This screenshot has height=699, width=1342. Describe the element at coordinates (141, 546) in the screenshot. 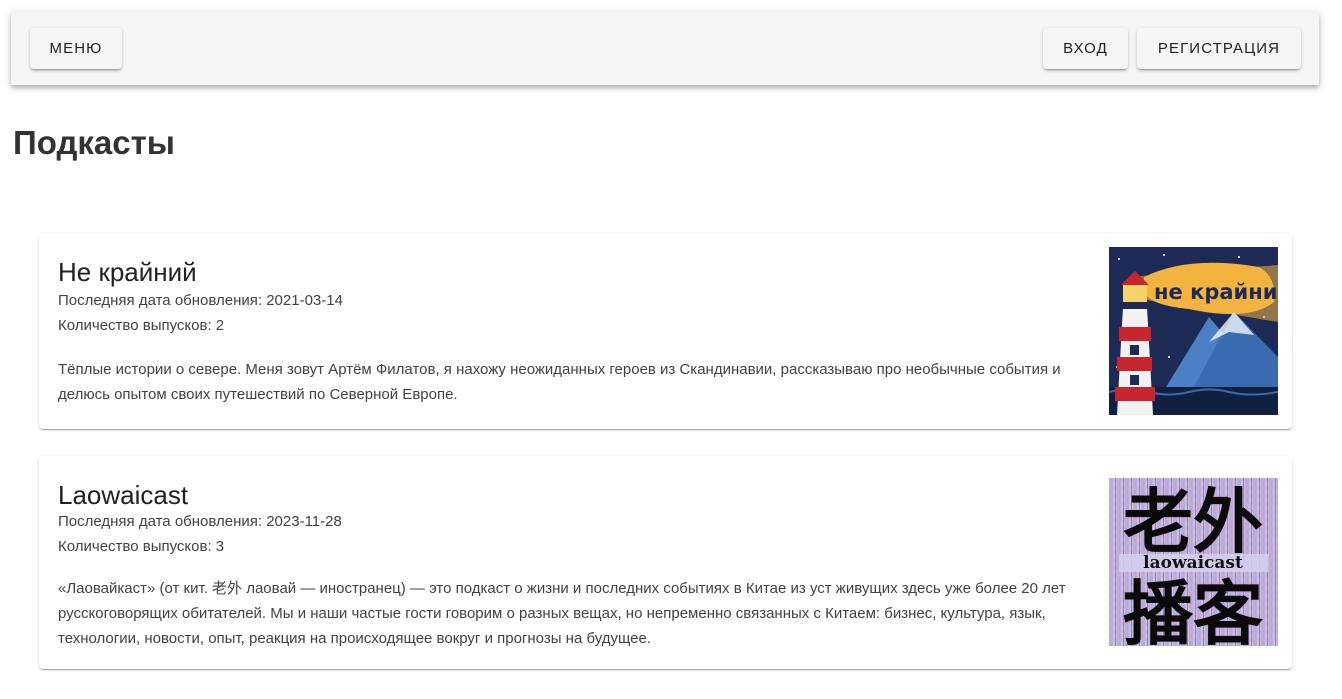

I see `podcast-episode-count: Количество выпусков: 3` at that location.